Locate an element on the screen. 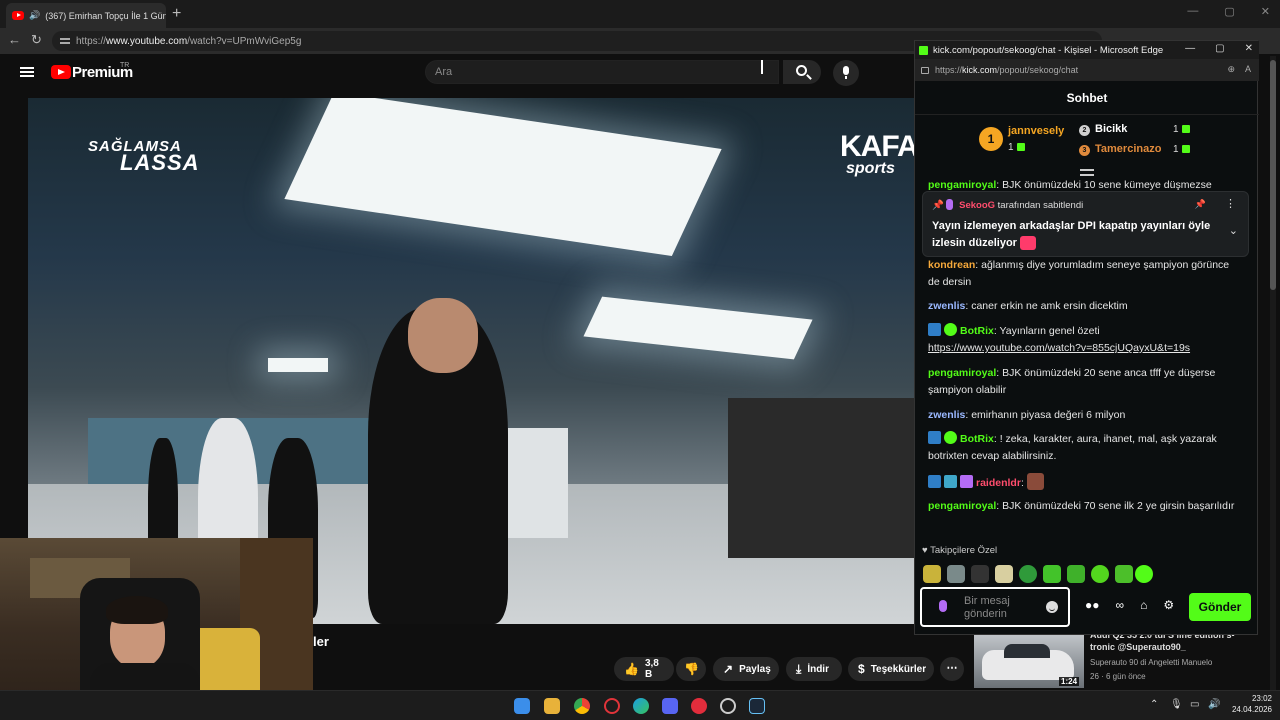 Image resolution: width=1280 pixels, height=720 pixels. leaderboard-user-2: Bicikk is located at coordinates (1111, 129).